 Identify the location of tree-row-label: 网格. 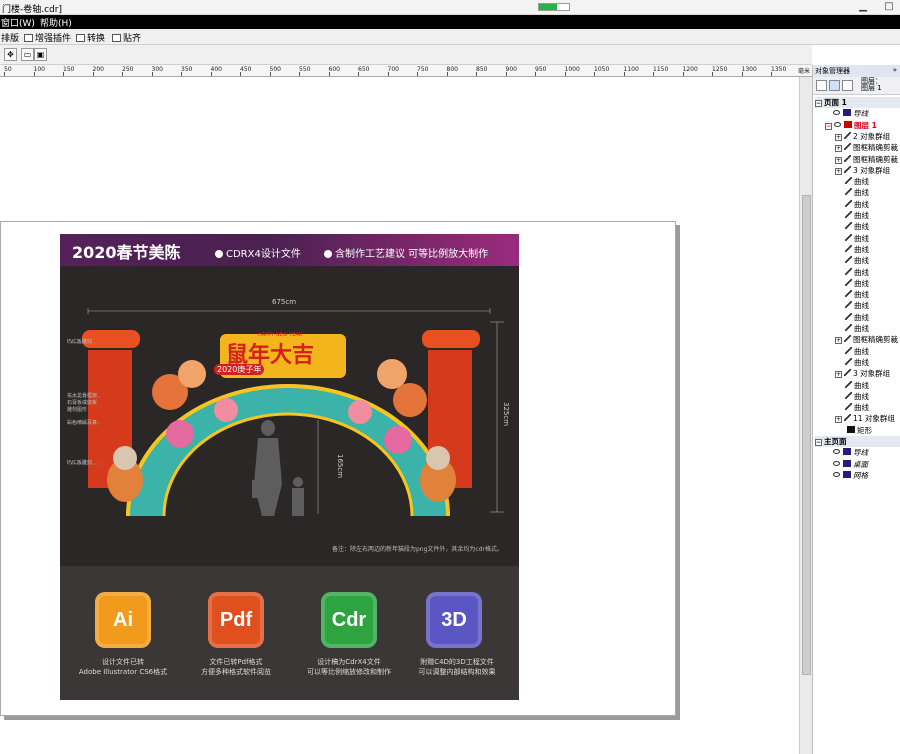
(860, 475).